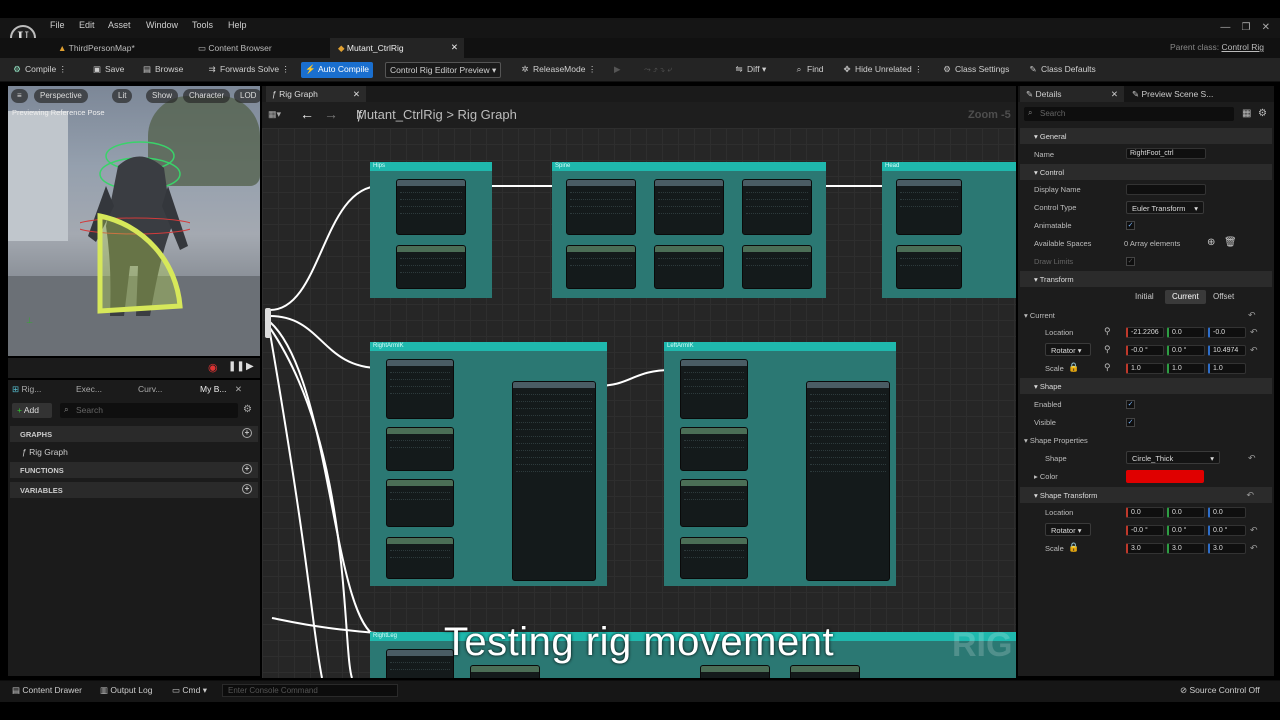 The width and height of the screenshot is (1280, 720). I want to click on browse-button: ▤ Browse, so click(162, 70).